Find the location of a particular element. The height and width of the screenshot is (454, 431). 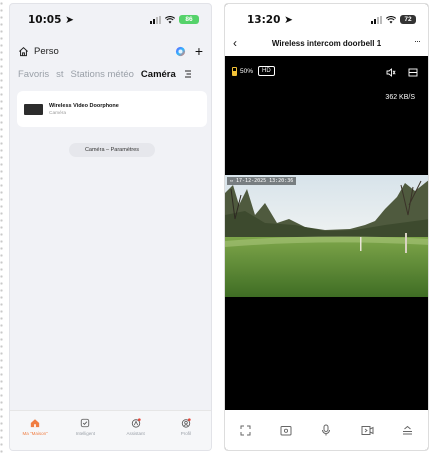

nav-profile-label: Profil is located at coordinates (185, 433).